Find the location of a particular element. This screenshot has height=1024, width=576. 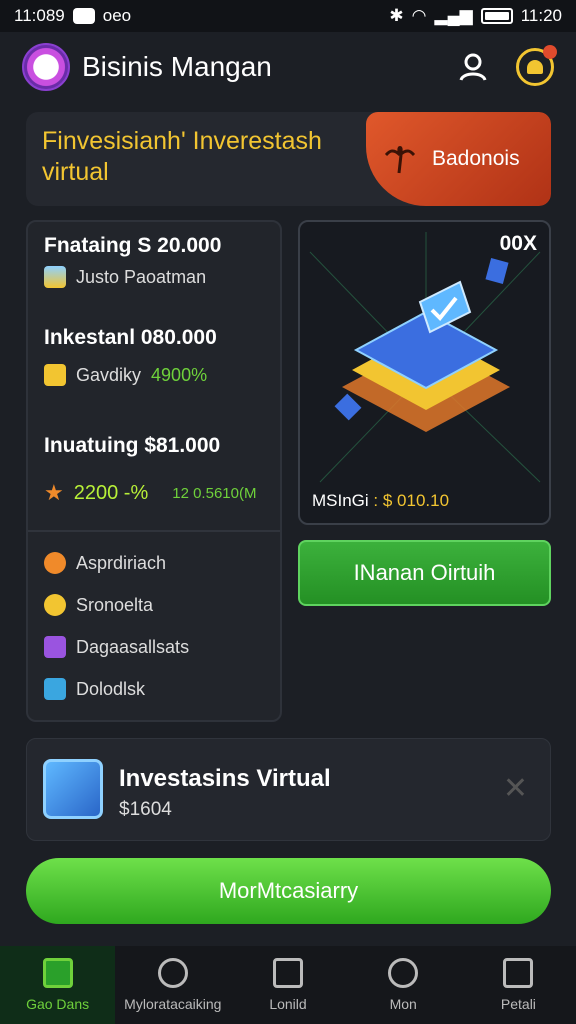

app-logo is located at coordinates (46, 67).